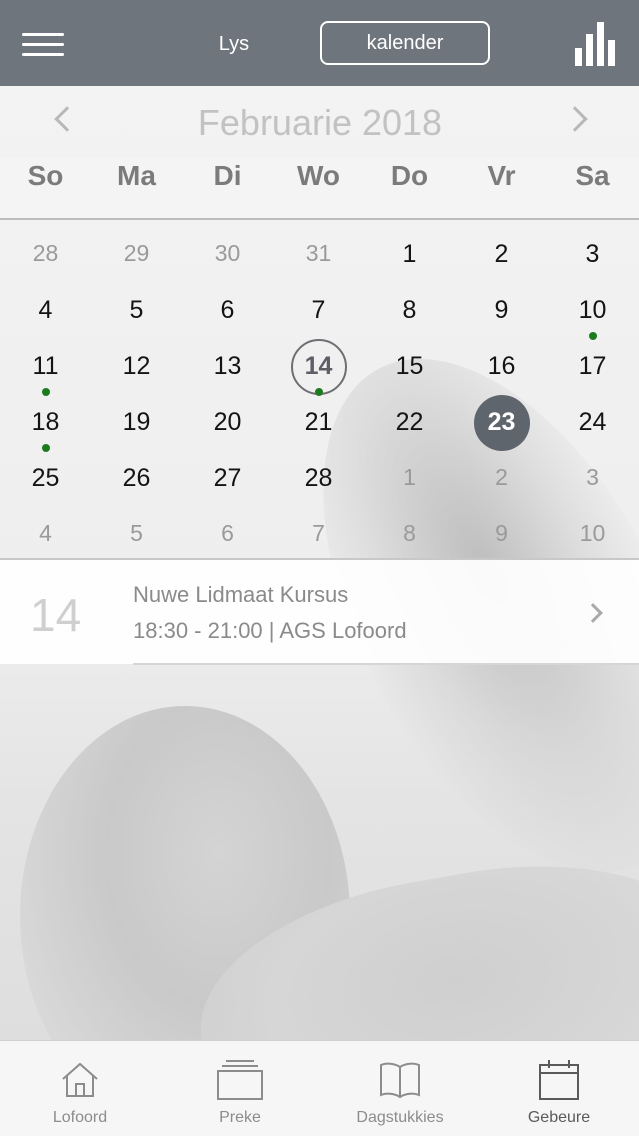  What do you see at coordinates (318, 533) in the screenshot?
I see `day-number: 7` at bounding box center [318, 533].